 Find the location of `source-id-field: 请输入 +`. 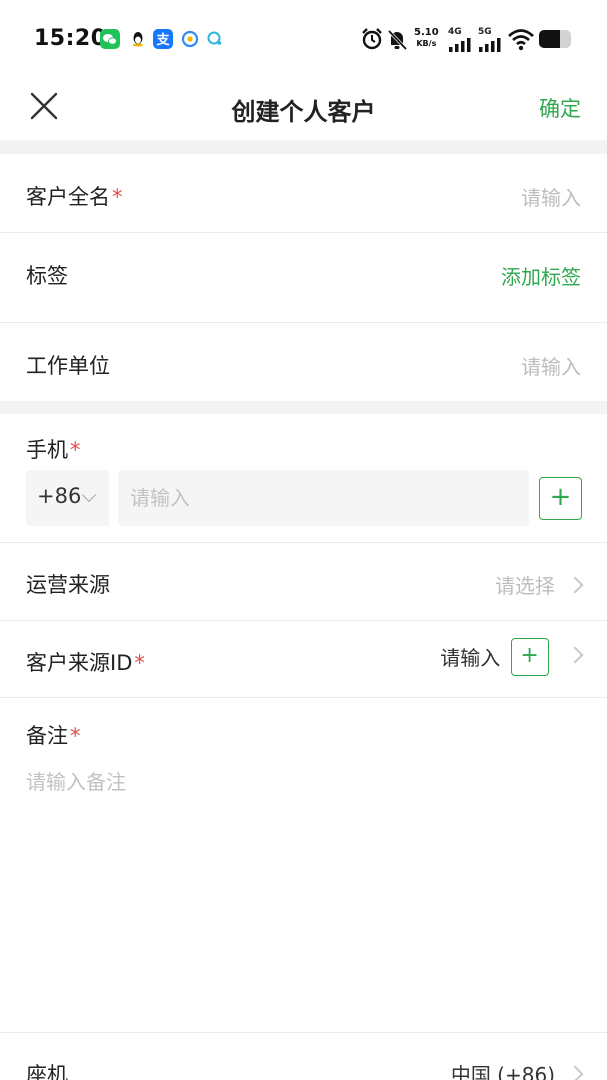

source-id-field: 请输入 + is located at coordinates (512, 658).